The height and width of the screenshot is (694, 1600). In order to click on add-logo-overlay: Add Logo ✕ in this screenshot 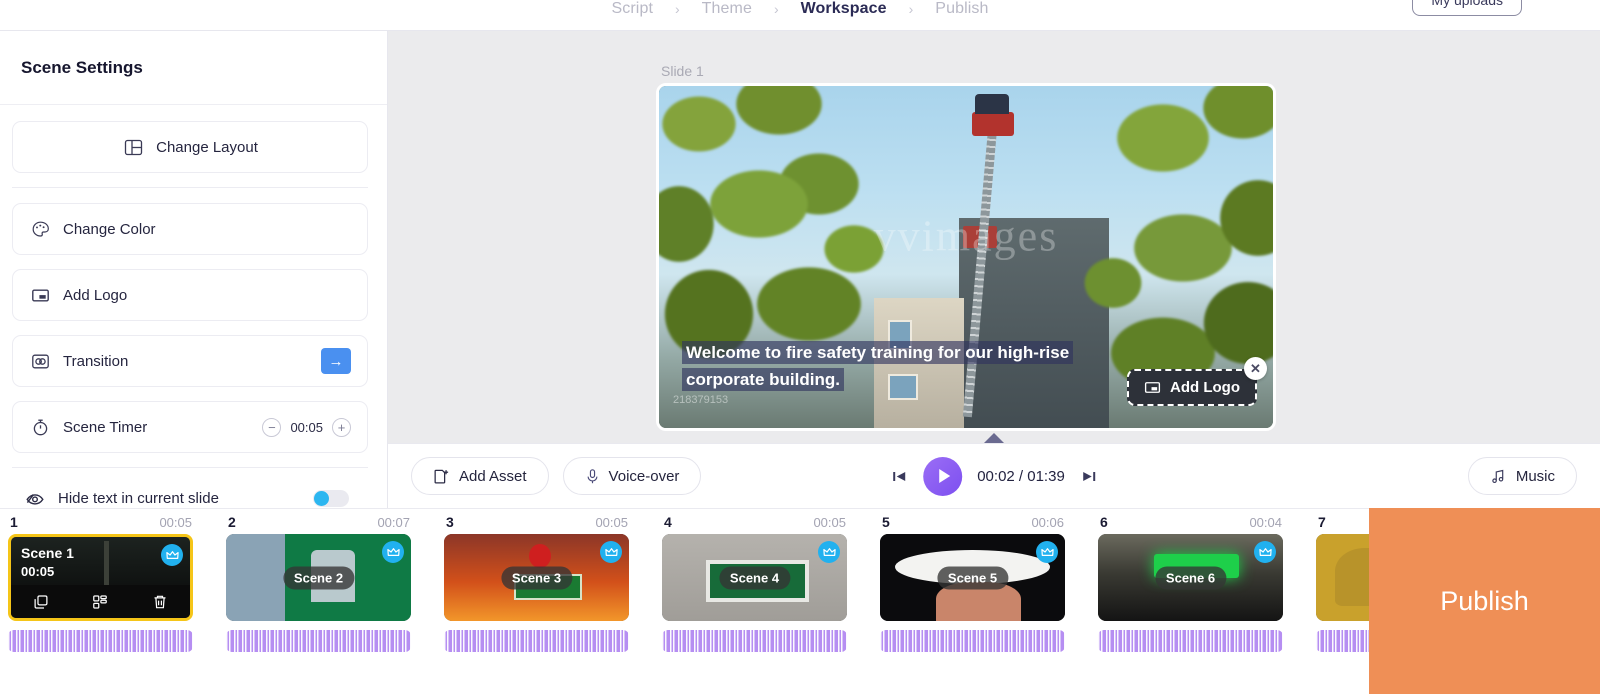, I will do `click(1197, 381)`.